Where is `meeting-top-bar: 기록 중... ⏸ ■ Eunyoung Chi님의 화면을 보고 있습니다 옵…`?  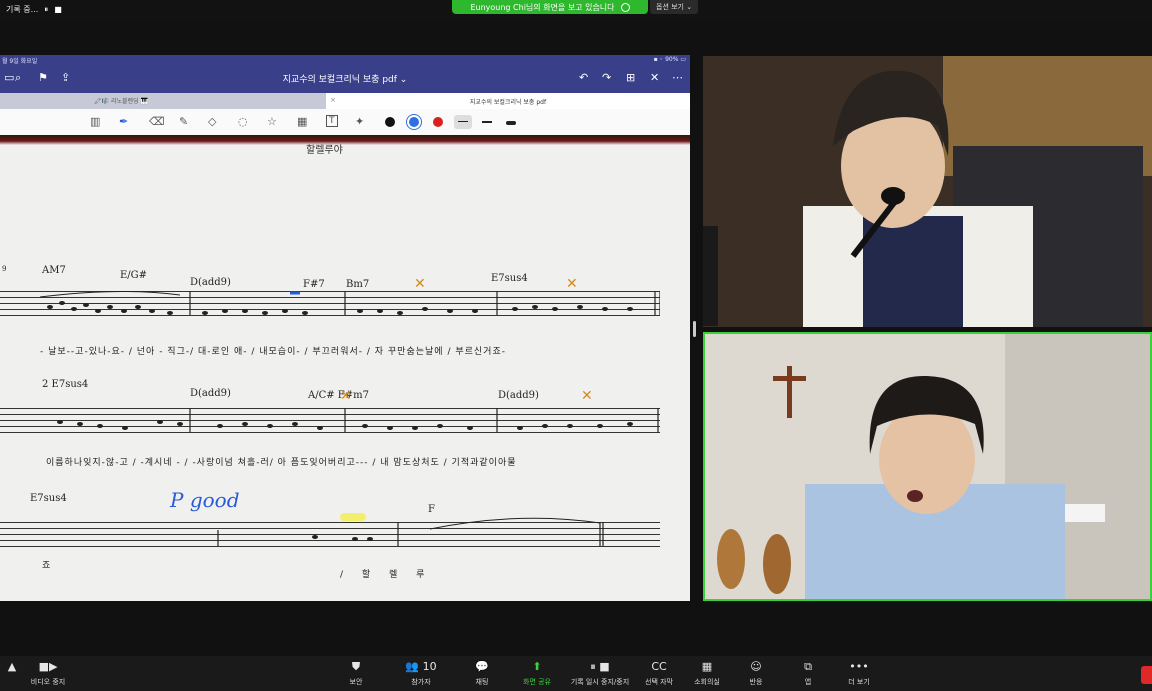 meeting-top-bar: 기록 중... ⏸ ■ Eunyoung Chi님의 화면을 보고 있습니다 옵… is located at coordinates (576, 10).